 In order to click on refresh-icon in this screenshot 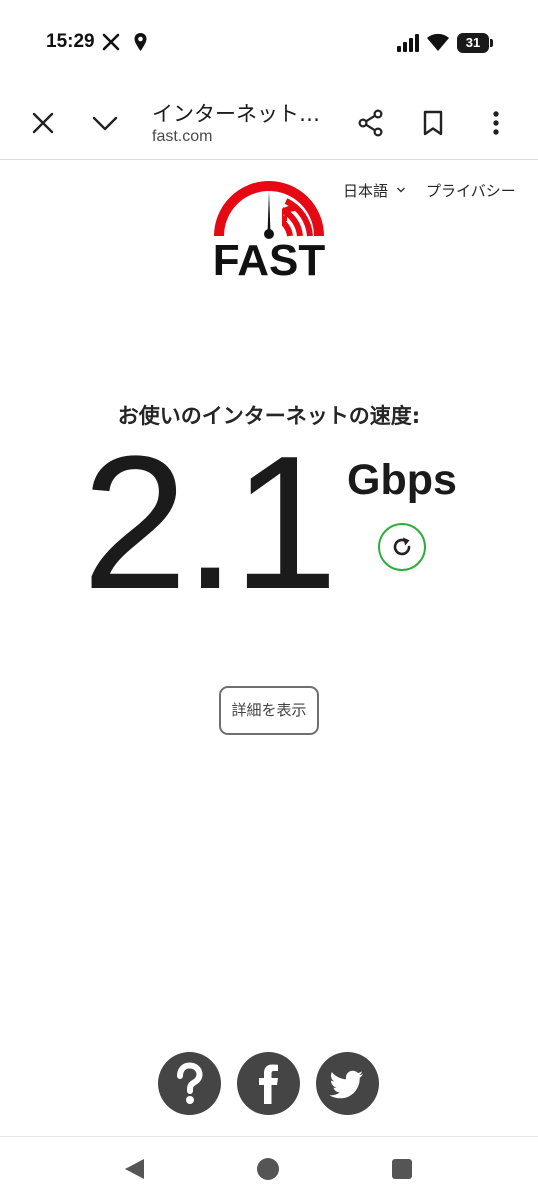, I will do `click(402, 546)`.